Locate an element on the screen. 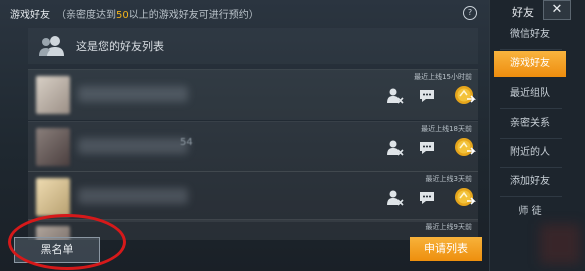 The height and width of the screenshot is (271, 585). sidebar-item-wechat-friends: 微信好友 is located at coordinates (530, 35).